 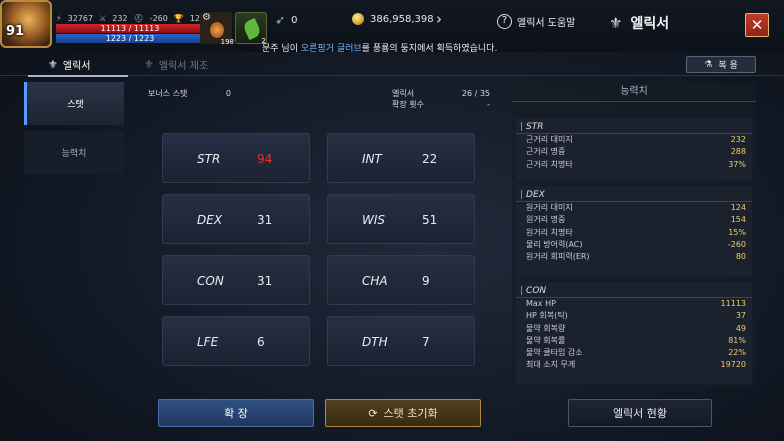 I want to click on feather-amount: 0, so click(x=294, y=20).